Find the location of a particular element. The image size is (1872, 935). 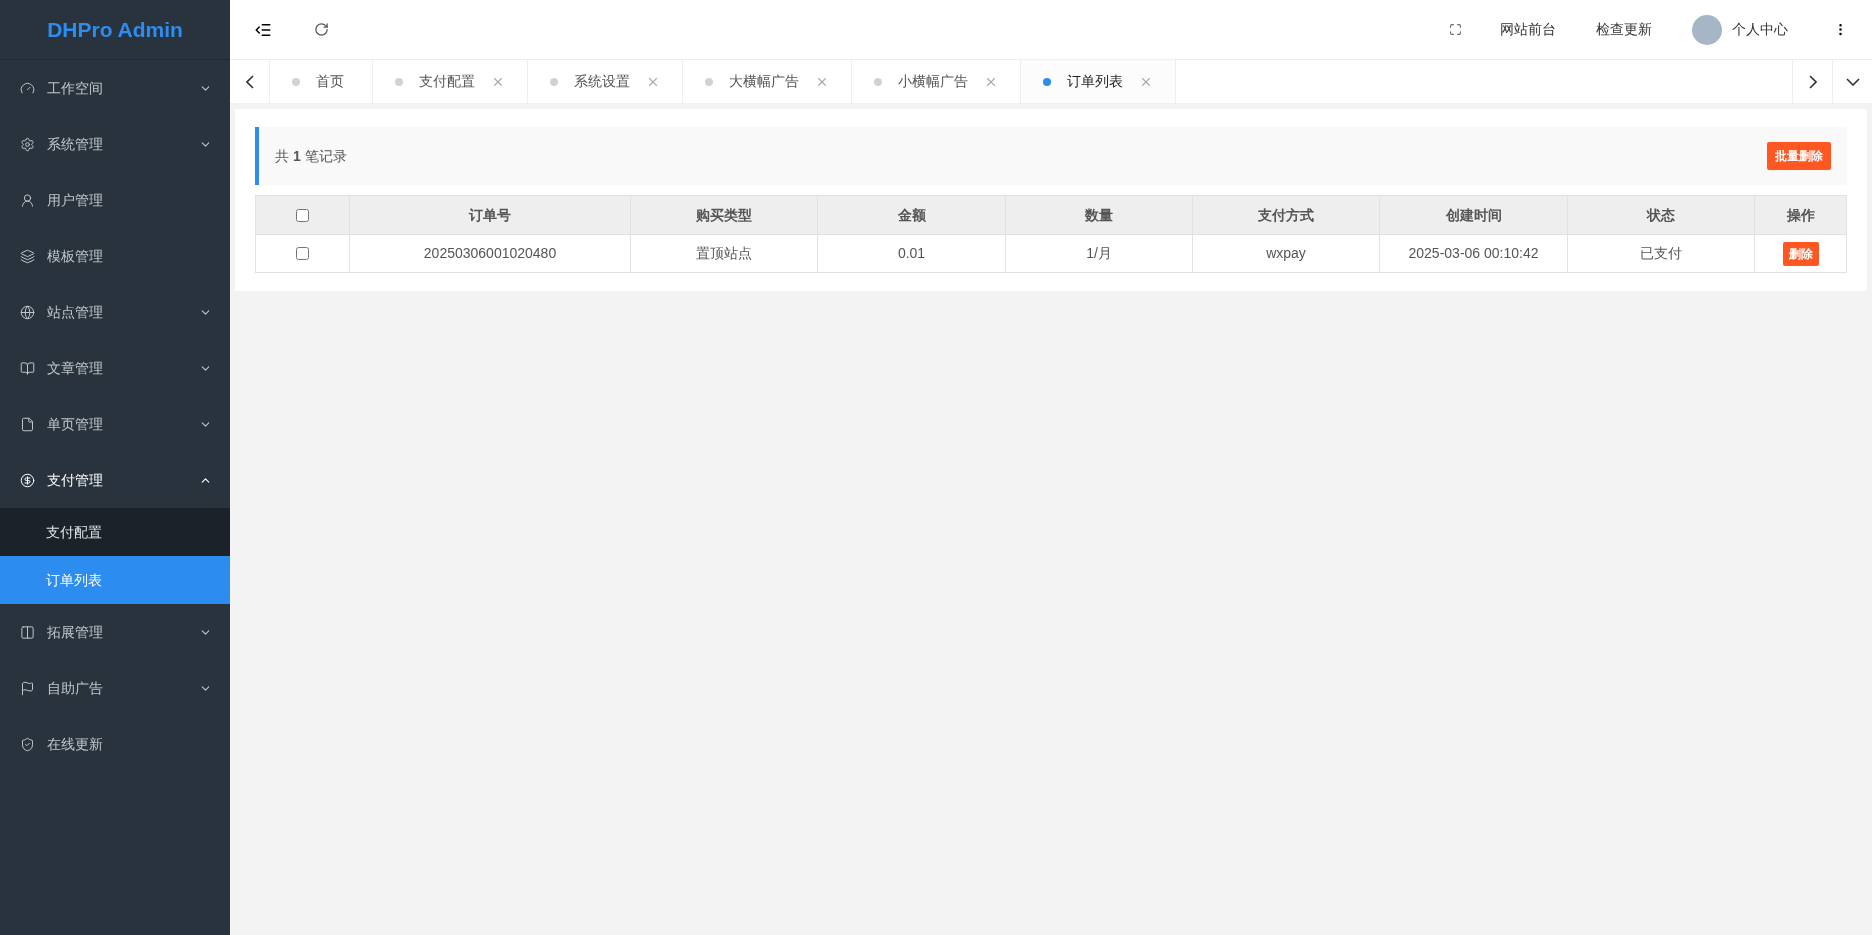

currency-icon is located at coordinates (27, 480).